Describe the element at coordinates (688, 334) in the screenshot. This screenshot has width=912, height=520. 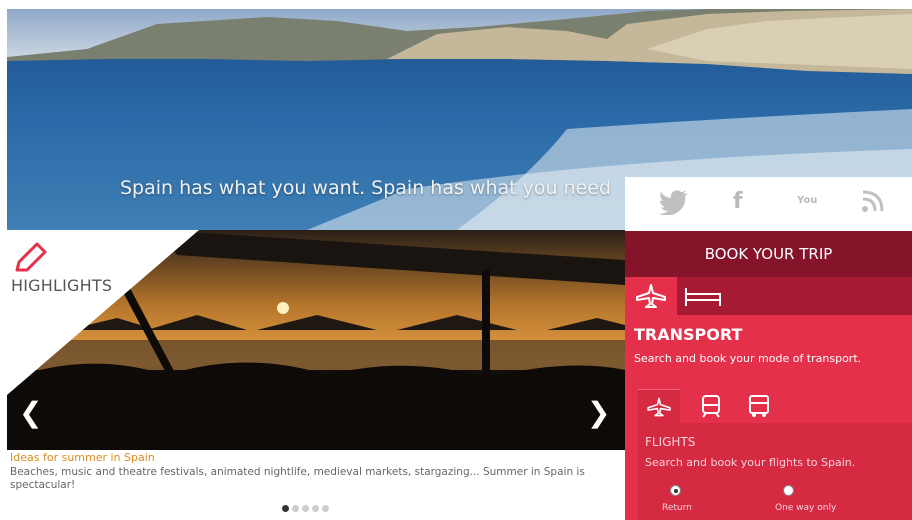
I see `transport-title: TRANSPORT` at that location.